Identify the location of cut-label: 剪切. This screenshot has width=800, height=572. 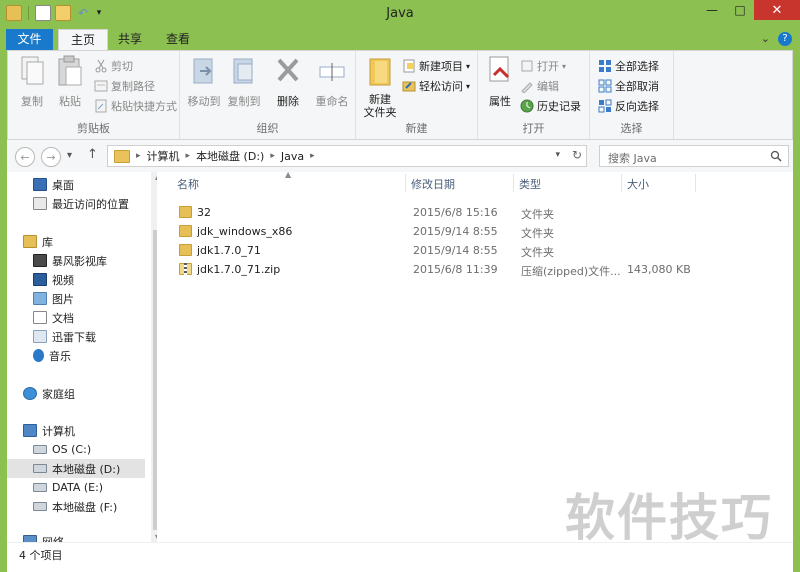
(122, 66).